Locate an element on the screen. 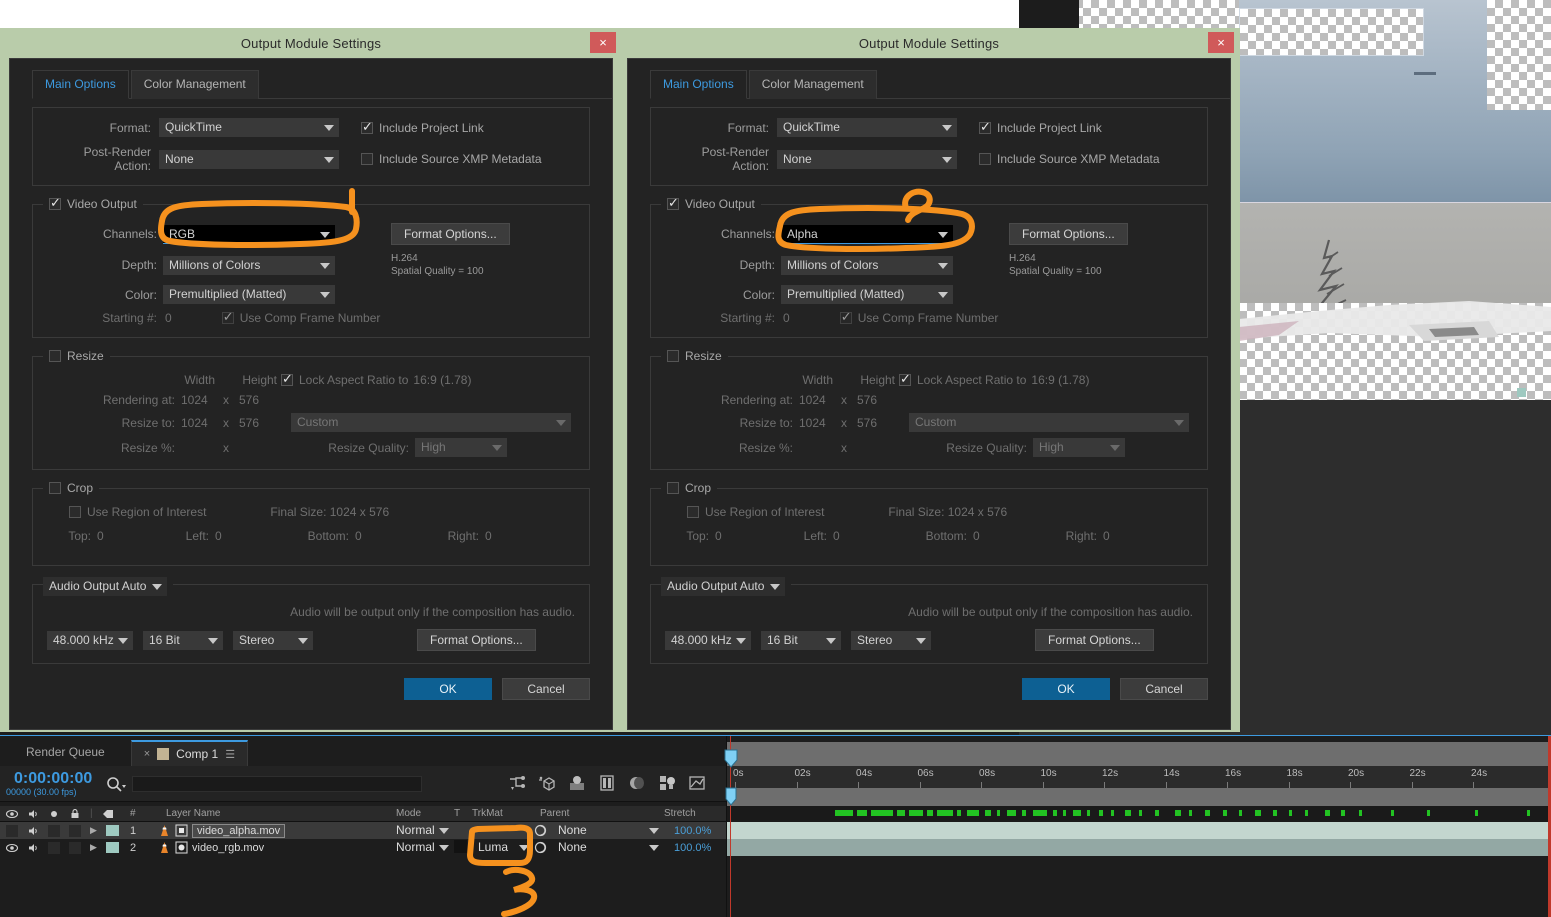 The width and height of the screenshot is (1551, 917). auto-keyframe-icon is located at coordinates (697, 783).